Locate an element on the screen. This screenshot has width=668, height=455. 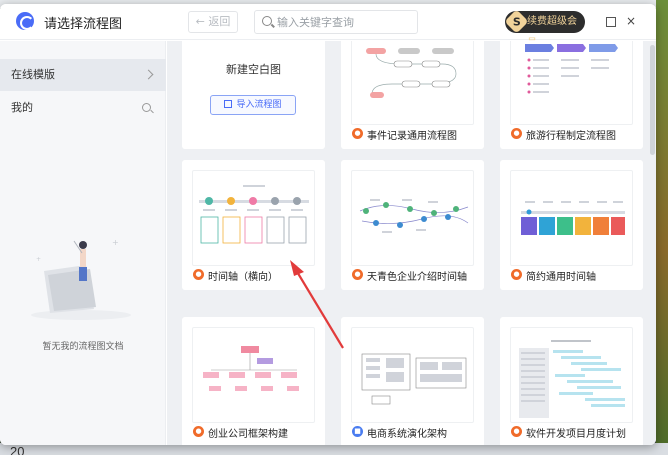
template-title: 天青色企业介绍时间轴 is located at coordinates (417, 277).